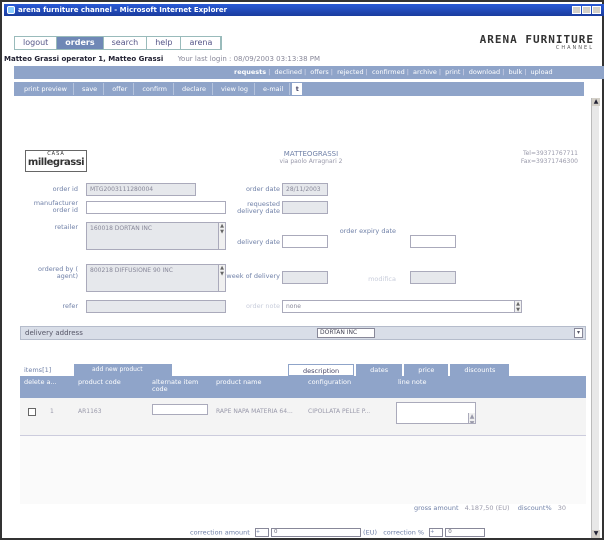  Describe the element at coordinates (250, 72) in the screenshot. I see `action-requests: requests` at that location.